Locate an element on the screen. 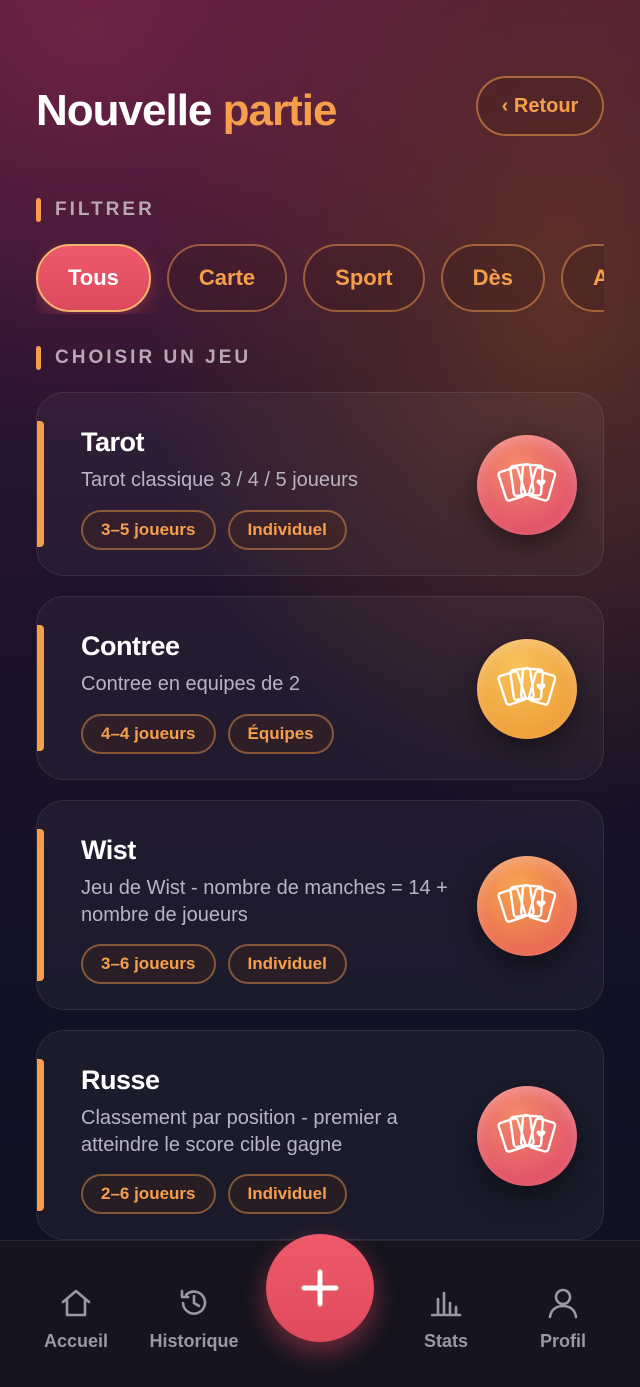  stats-icon is located at coordinates (446, 1304).